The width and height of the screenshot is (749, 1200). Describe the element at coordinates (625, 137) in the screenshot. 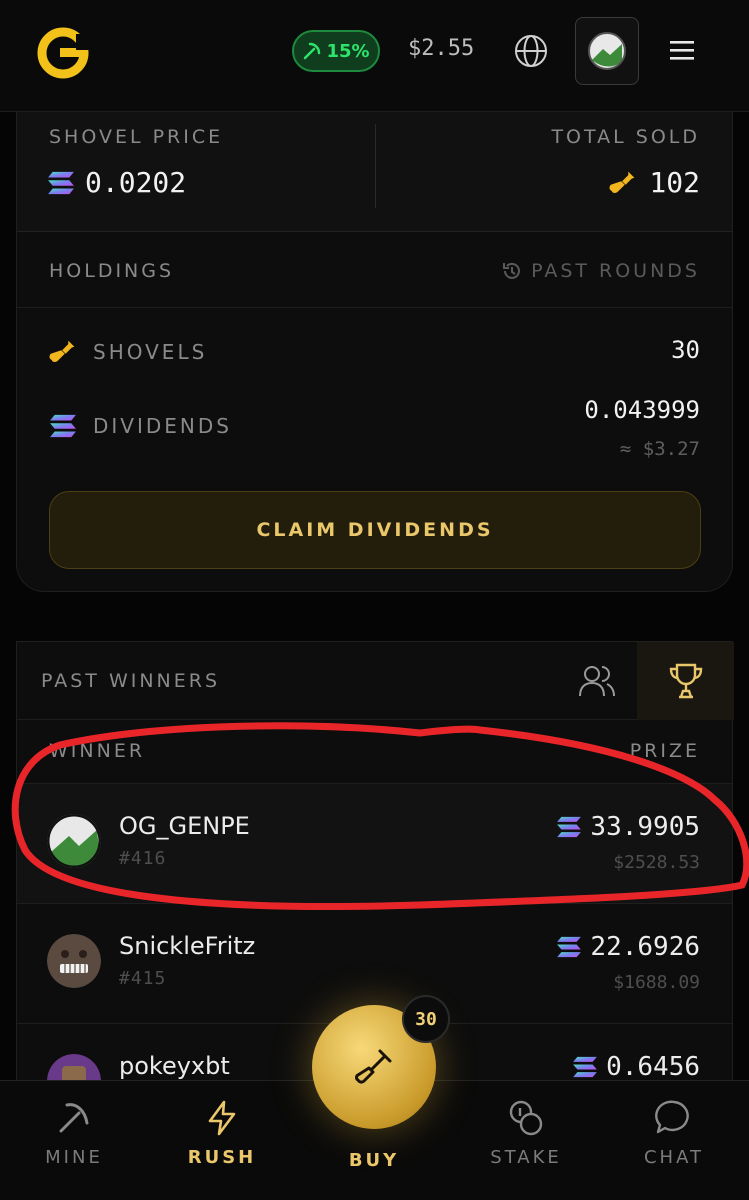

I see `total-sold-label: TOTAL SOLD` at that location.